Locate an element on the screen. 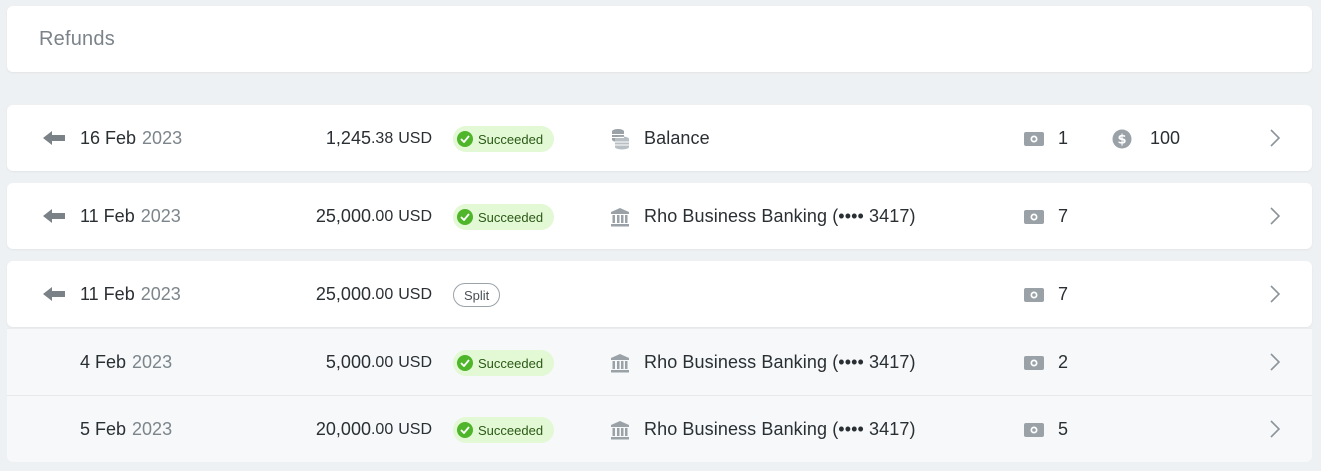 The height and width of the screenshot is (471, 1321). split-badge: Split is located at coordinates (477, 295).